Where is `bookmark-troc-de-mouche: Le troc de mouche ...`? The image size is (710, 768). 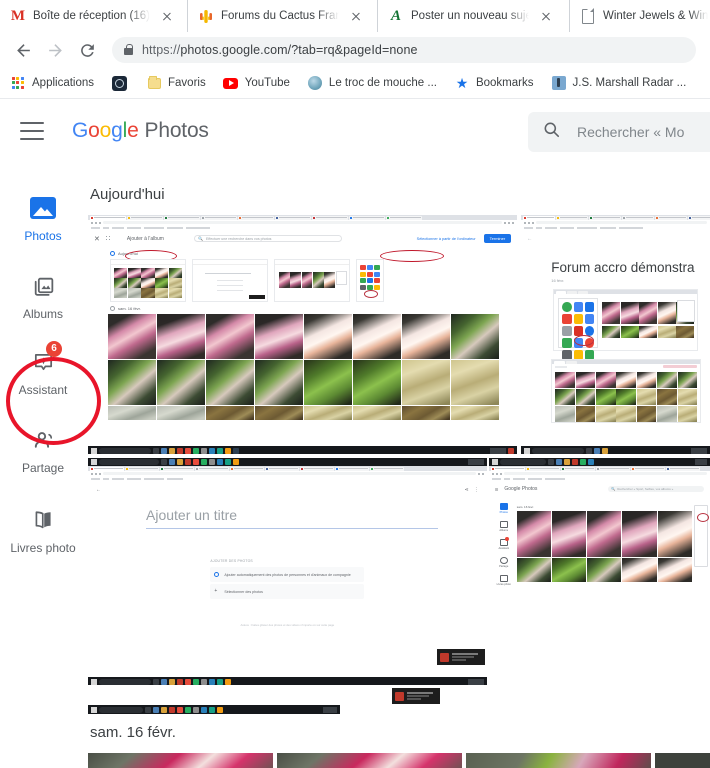
bookmark-troc-de-mouche: Le troc de mouche ... is located at coordinates (372, 83).